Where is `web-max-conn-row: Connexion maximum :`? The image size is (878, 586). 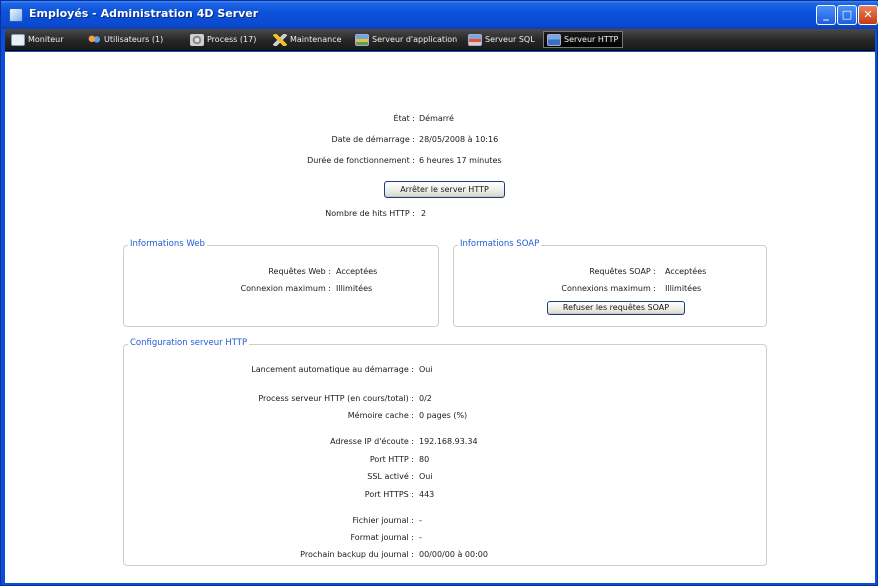
web-max-conn-row: Connexion maximum : is located at coordinates (227, 290).